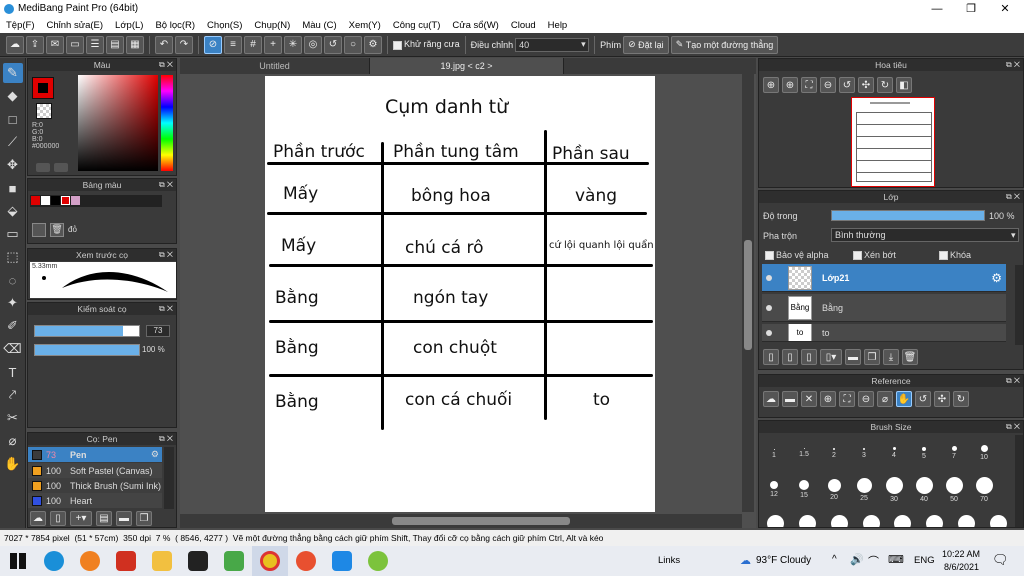 The width and height of the screenshot is (1024, 576). Describe the element at coordinates (894, 490) in the screenshot. I see `brush-size-option: 30` at that location.